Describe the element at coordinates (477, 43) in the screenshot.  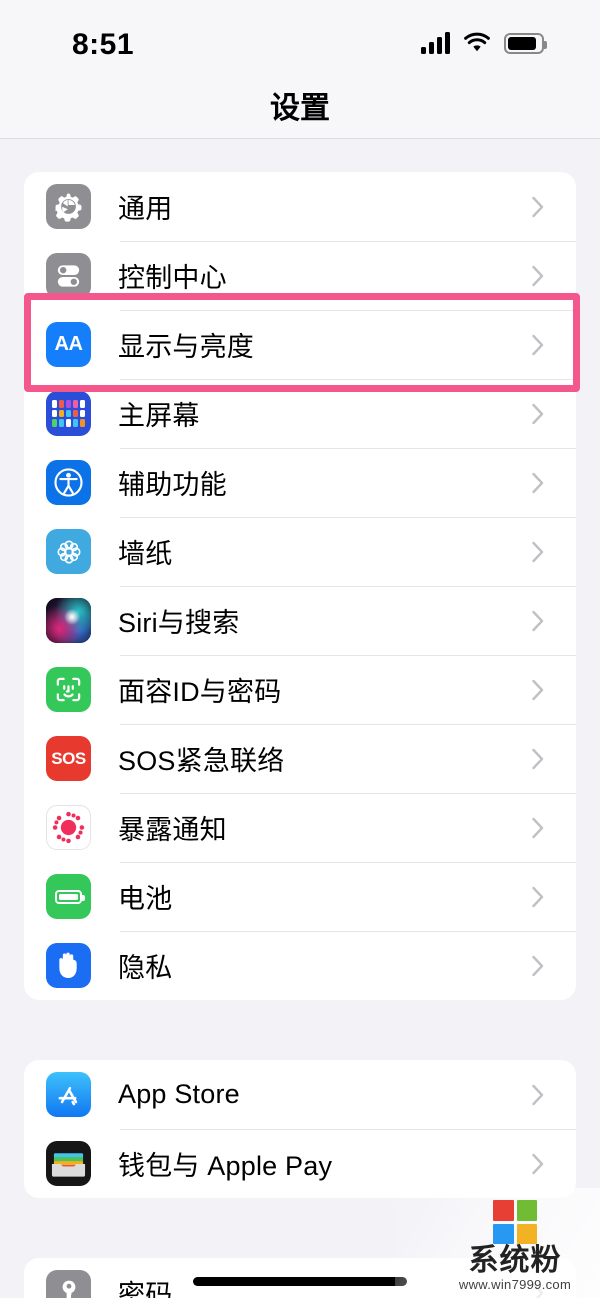
I see `wifi-icon` at that location.